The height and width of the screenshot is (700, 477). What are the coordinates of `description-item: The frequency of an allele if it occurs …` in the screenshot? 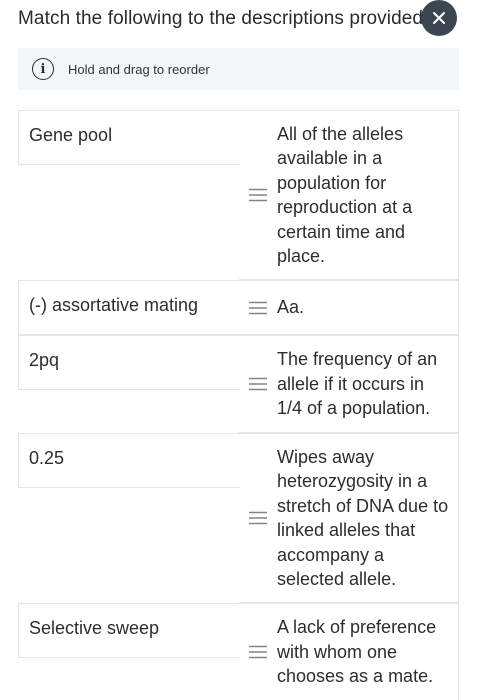 It's located at (349, 384).